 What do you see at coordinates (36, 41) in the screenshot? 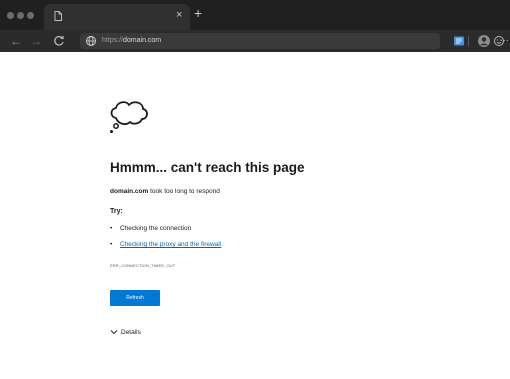
I see `forward-icon: →` at bounding box center [36, 41].